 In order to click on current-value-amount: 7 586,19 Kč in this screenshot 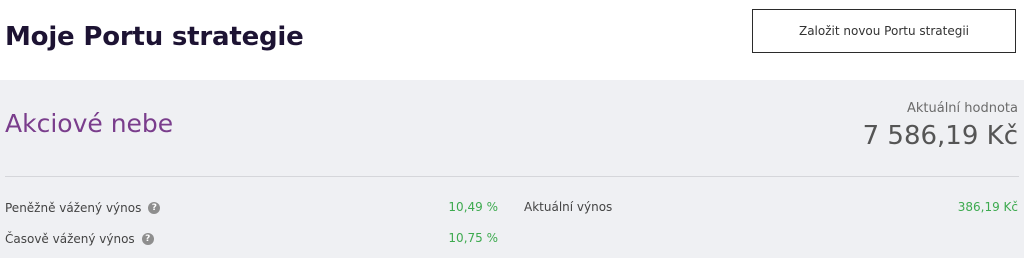, I will do `click(940, 136)`.